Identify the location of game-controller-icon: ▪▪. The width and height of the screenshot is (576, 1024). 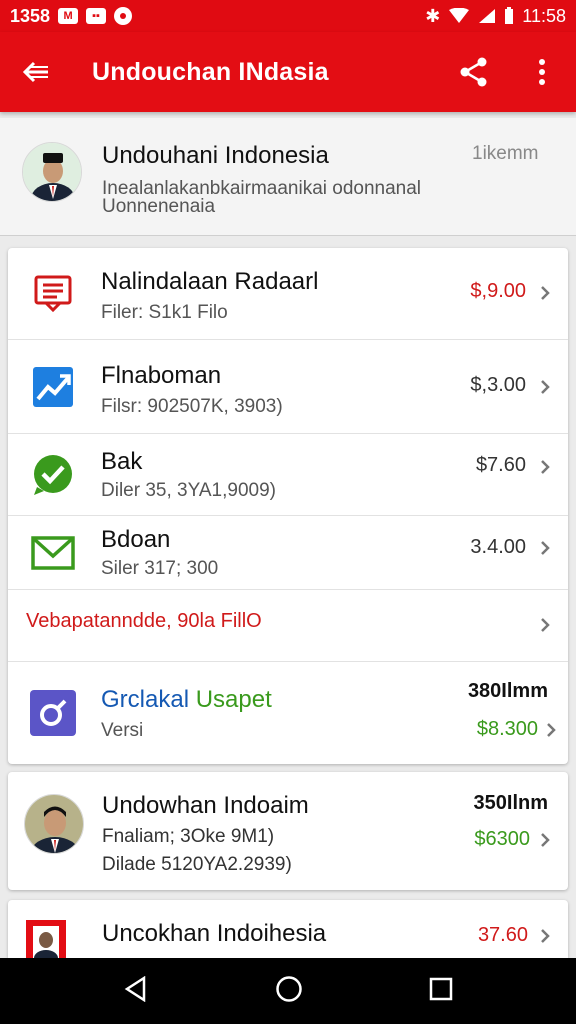
(96, 16).